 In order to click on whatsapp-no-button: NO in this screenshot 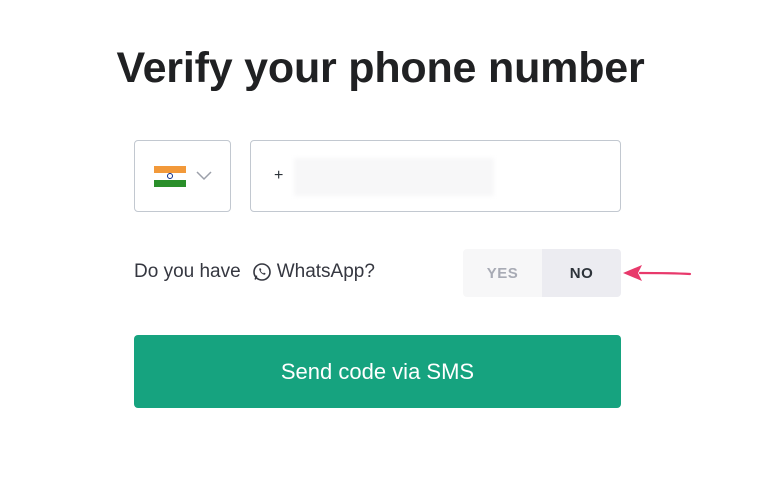, I will do `click(581, 273)`.